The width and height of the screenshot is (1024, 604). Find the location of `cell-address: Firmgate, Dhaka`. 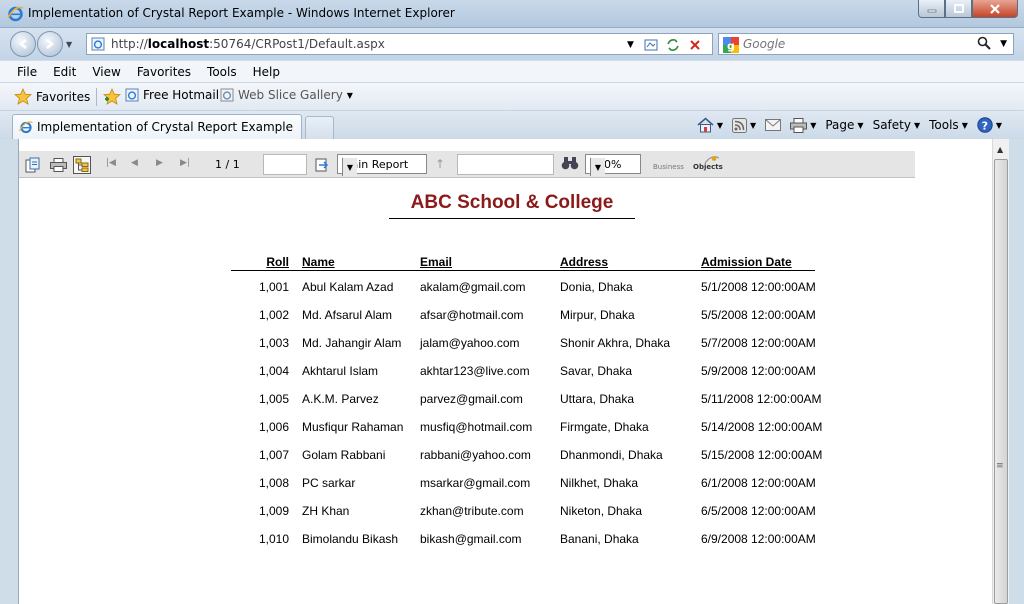

cell-address: Firmgate, Dhaka is located at coordinates (604, 427).